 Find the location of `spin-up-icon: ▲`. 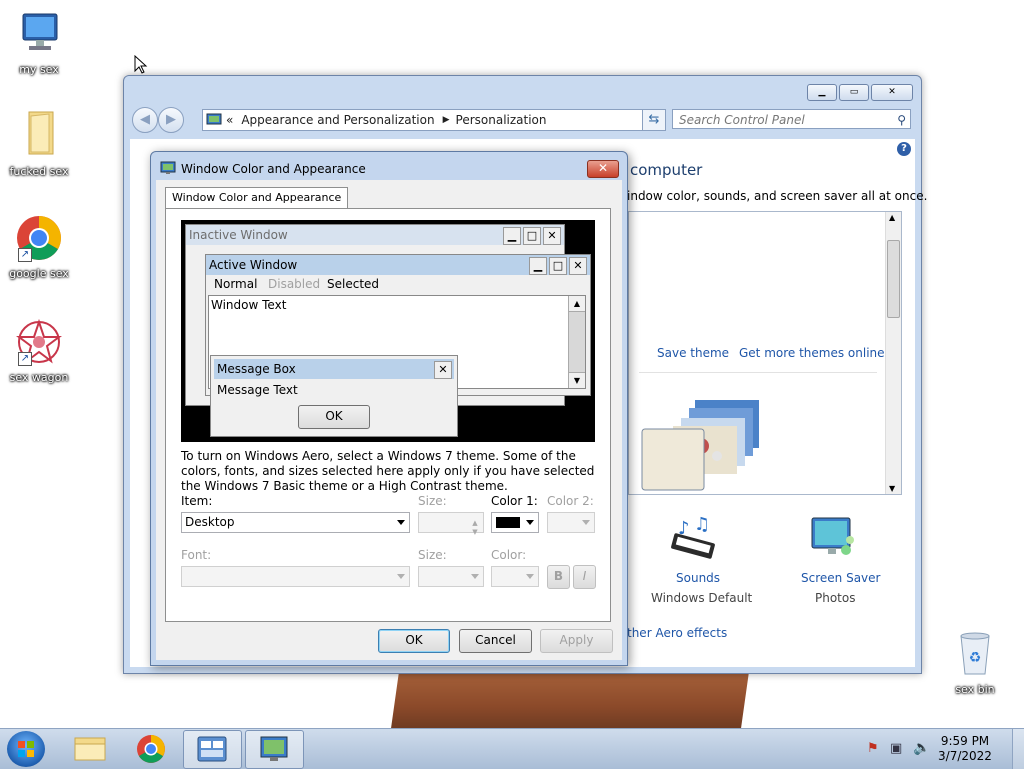

spin-up-icon: ▲ is located at coordinates (475, 523).